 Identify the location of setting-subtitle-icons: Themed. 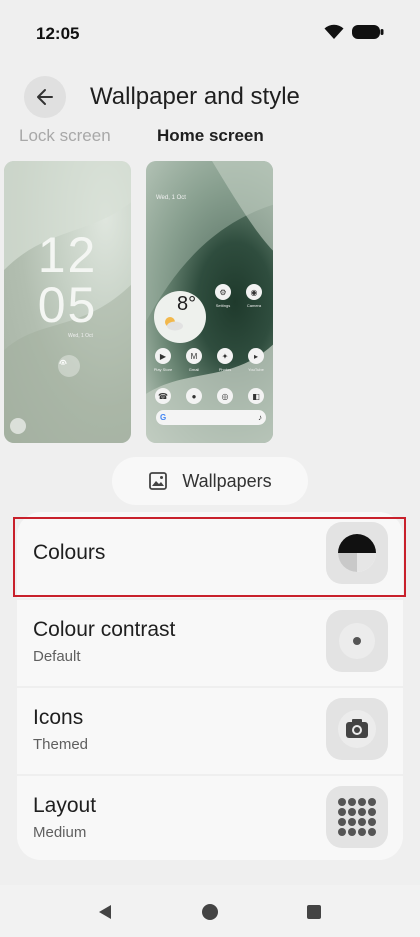
(61, 744).